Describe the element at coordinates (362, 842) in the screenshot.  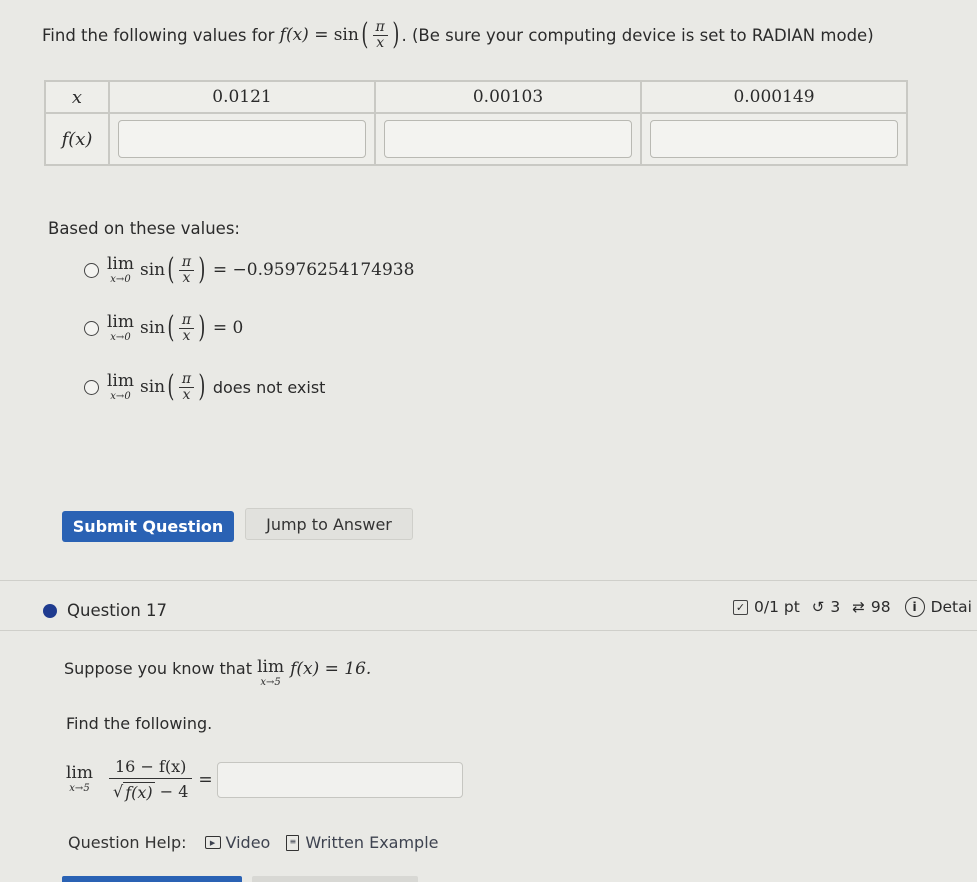
I see `written-example-link: ≡ Written Example` at that location.